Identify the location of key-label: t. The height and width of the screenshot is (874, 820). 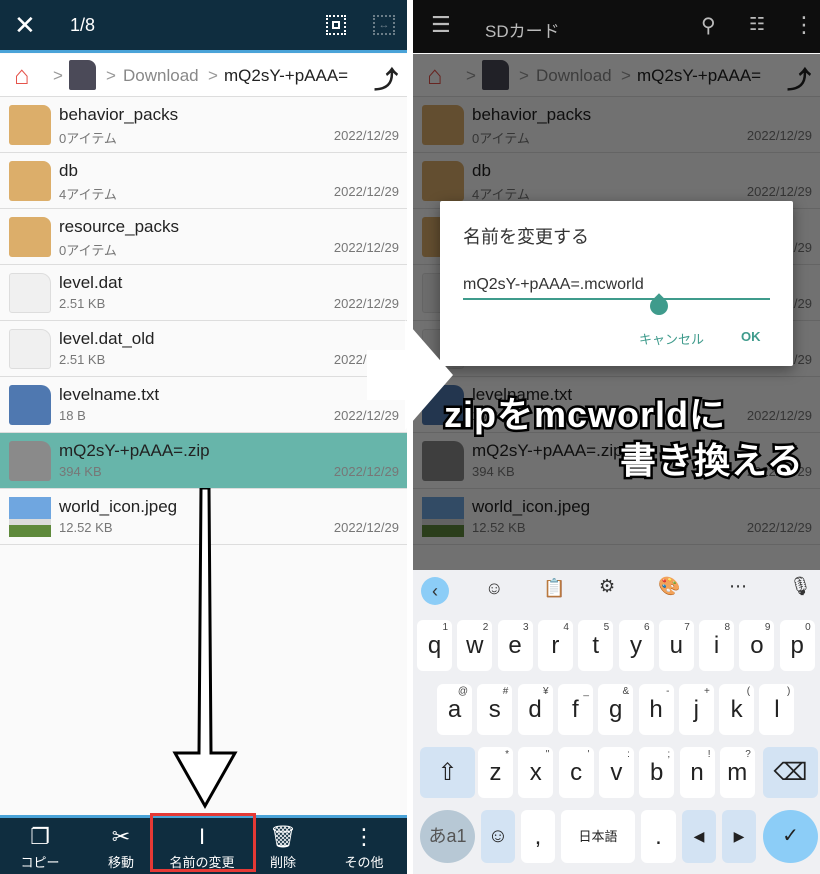
(596, 645).